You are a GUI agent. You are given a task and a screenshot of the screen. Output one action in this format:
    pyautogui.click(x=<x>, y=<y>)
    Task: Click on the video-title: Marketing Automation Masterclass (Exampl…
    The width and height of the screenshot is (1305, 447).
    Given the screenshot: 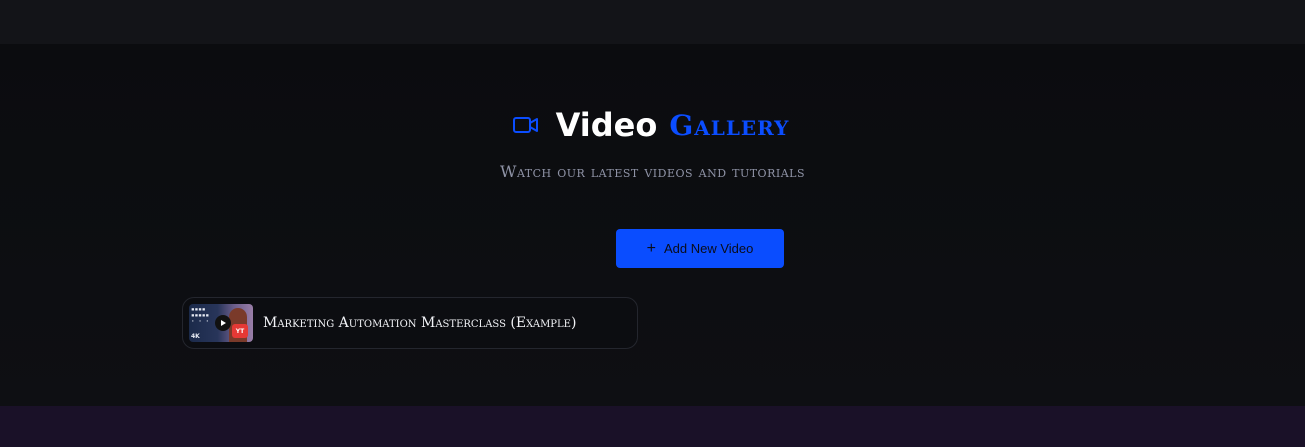 What is the action you would take?
    pyautogui.click(x=420, y=323)
    